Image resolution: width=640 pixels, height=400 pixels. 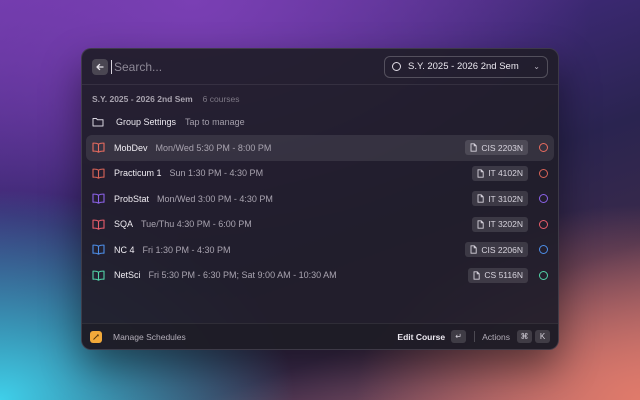 What do you see at coordinates (111, 66) in the screenshot?
I see `text-cursor` at bounding box center [111, 66].